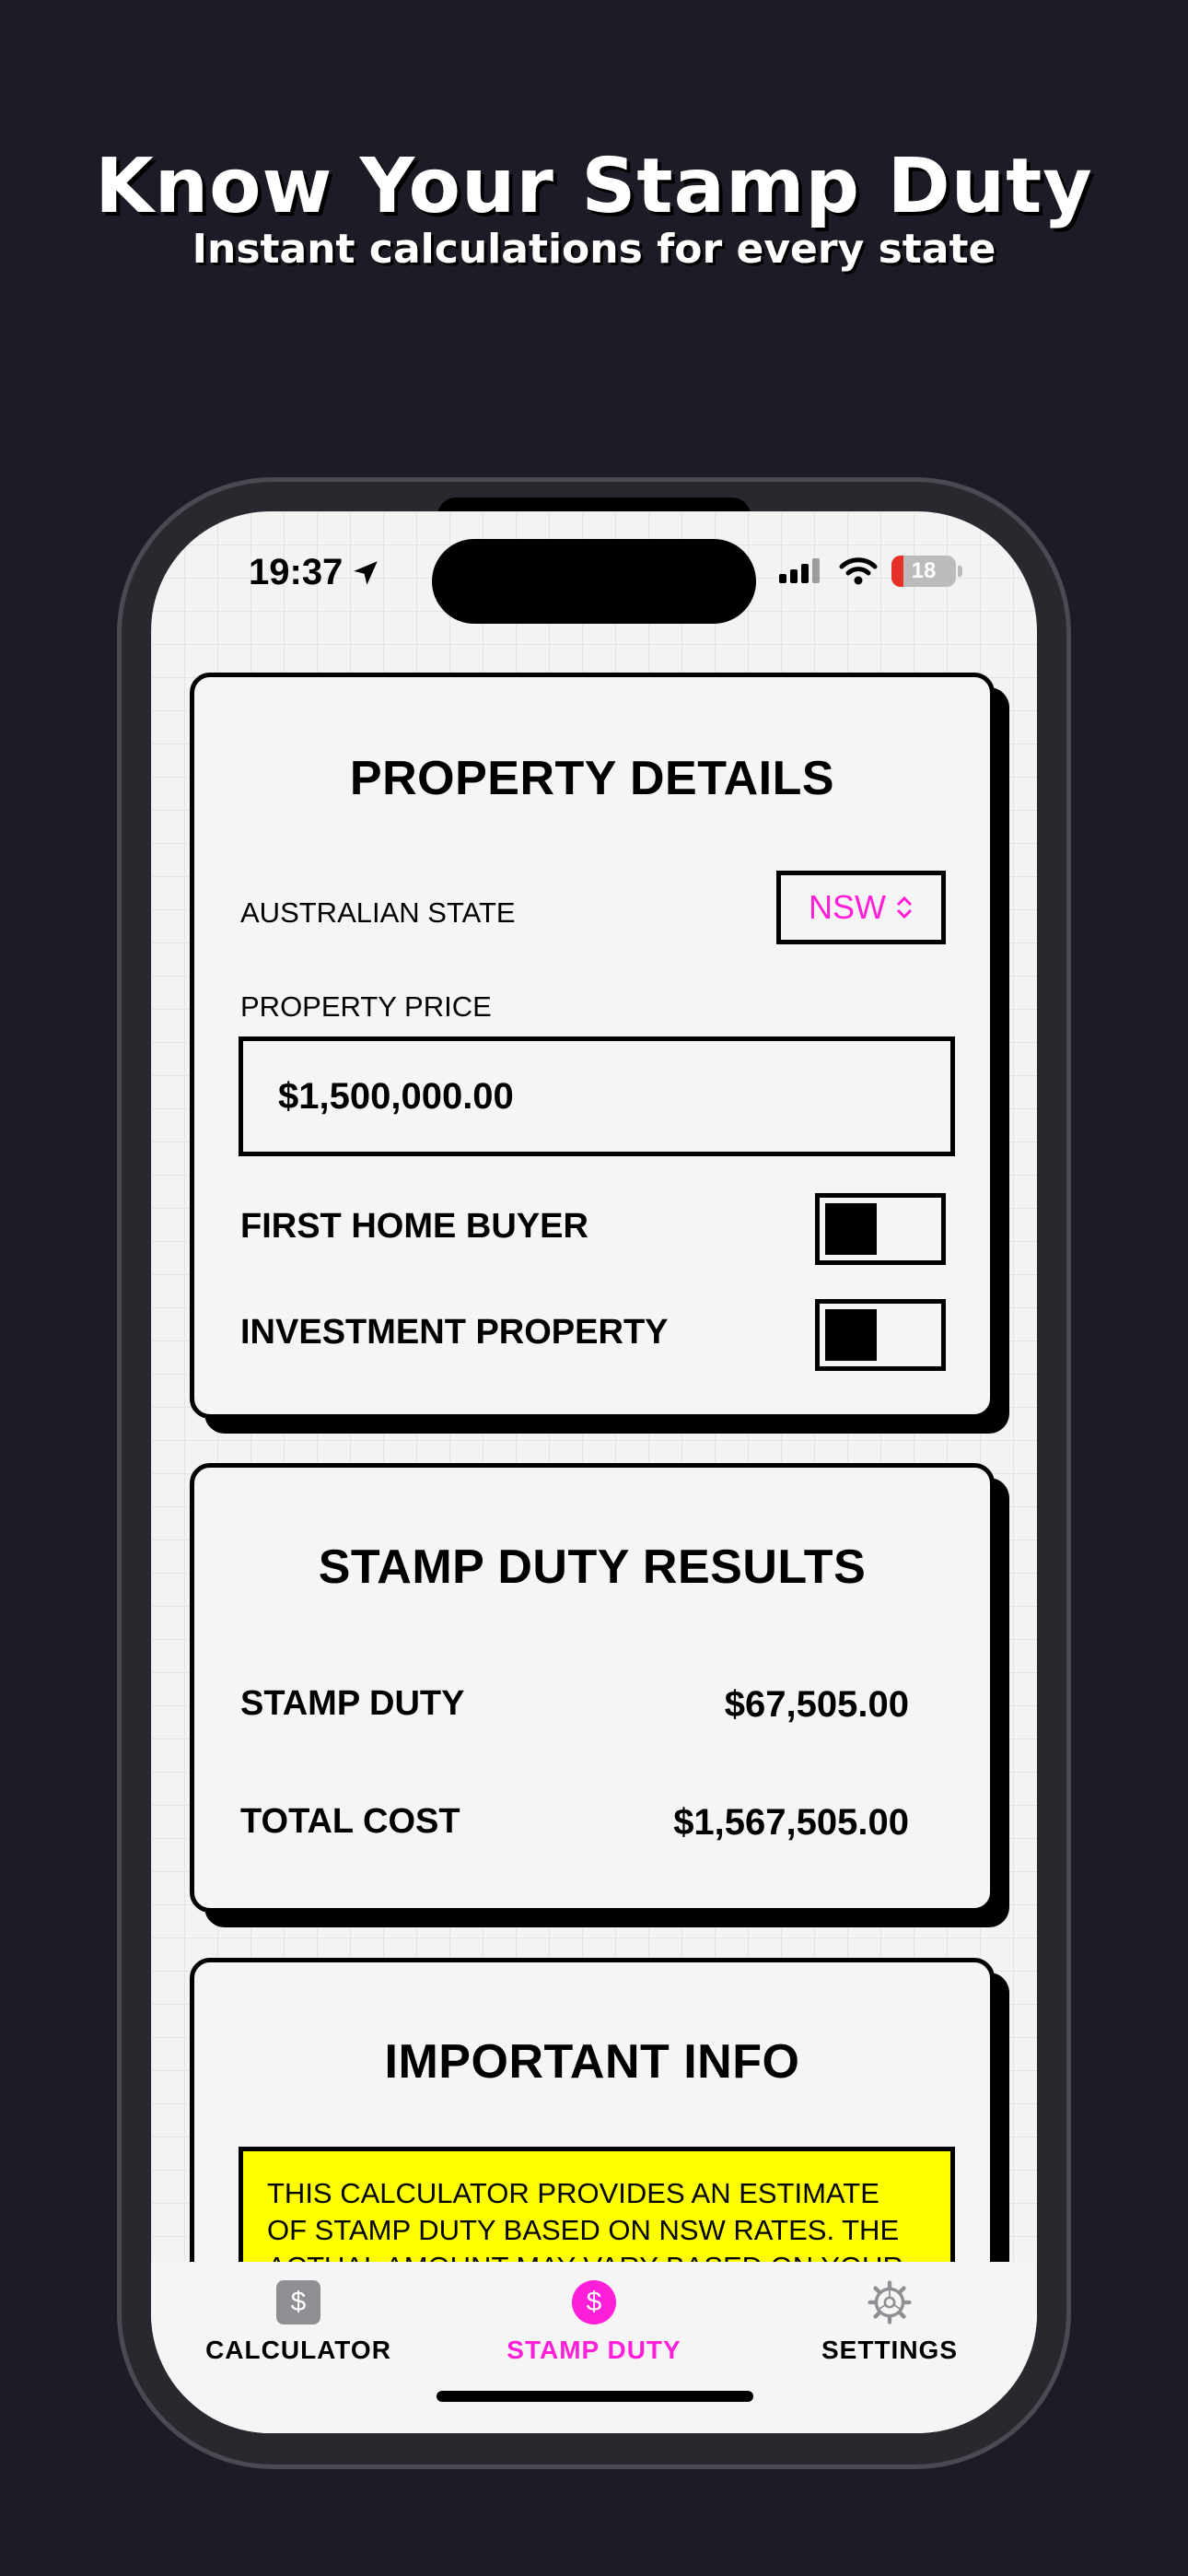 The height and width of the screenshot is (2576, 1188). I want to click on first-home-buyer-toggle, so click(880, 1229).